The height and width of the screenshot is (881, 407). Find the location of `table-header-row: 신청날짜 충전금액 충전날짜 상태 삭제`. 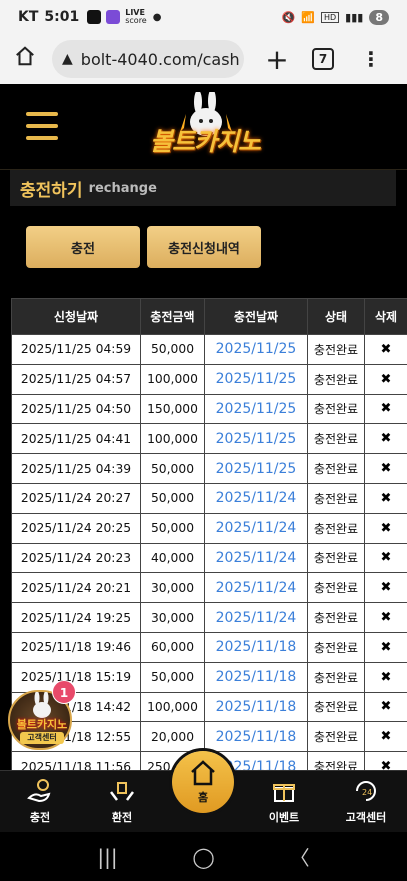

table-header-row: 신청날짜 충전금액 충전날짜 상태 삭제 is located at coordinates (209, 316).